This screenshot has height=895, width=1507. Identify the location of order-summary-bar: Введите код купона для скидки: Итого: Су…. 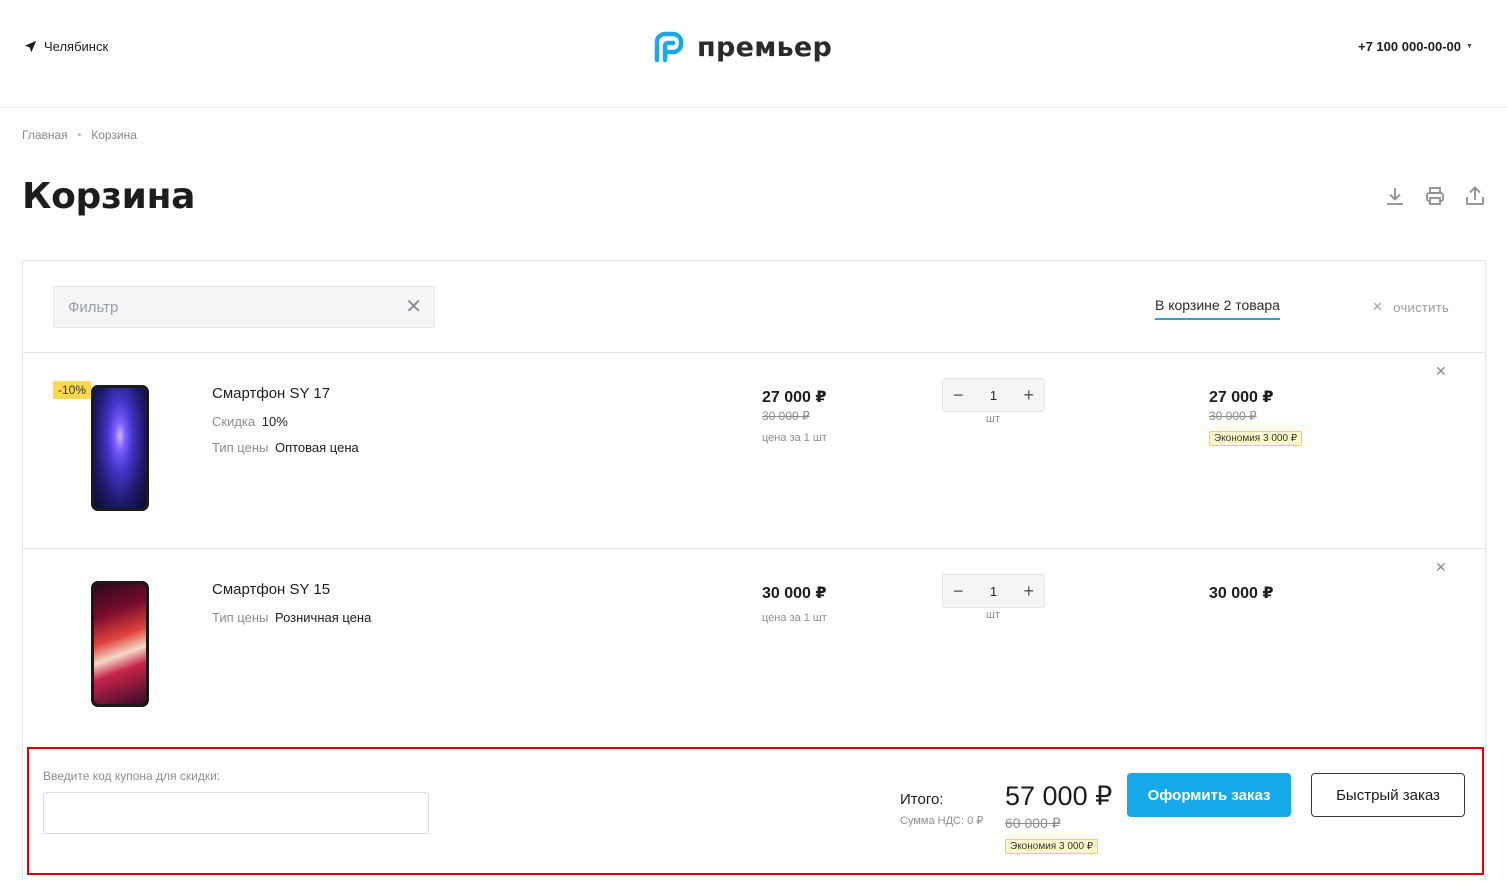
(755, 811).